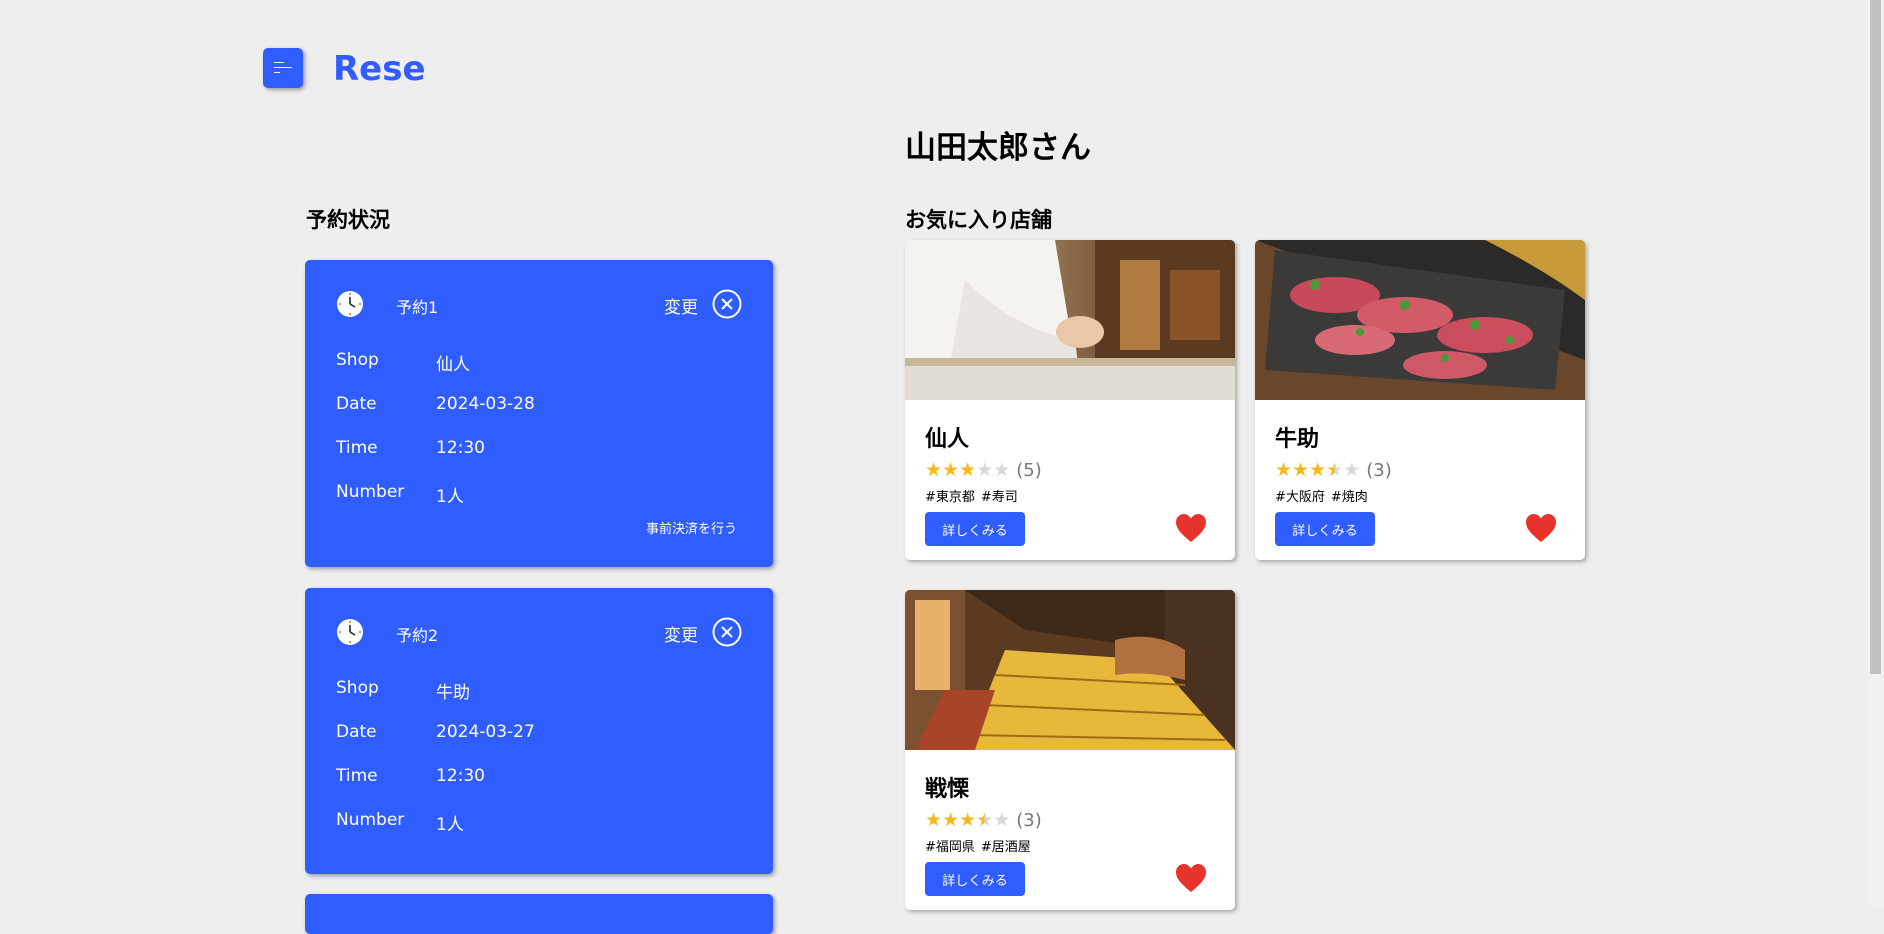 The image size is (1884, 934). What do you see at coordinates (950, 497) in the screenshot?
I see `area-tag: #東京都` at bounding box center [950, 497].